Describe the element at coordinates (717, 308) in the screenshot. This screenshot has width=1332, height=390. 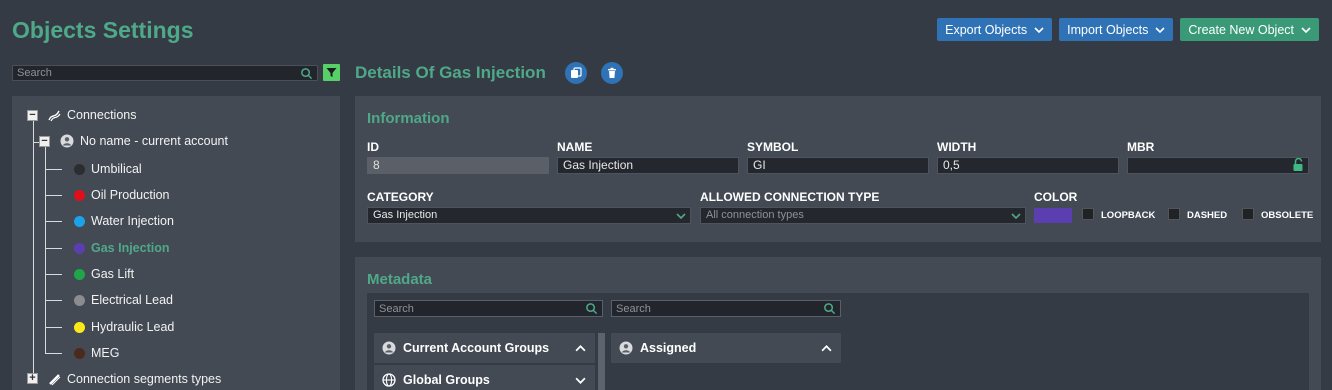
I see `assigned-search-input` at that location.